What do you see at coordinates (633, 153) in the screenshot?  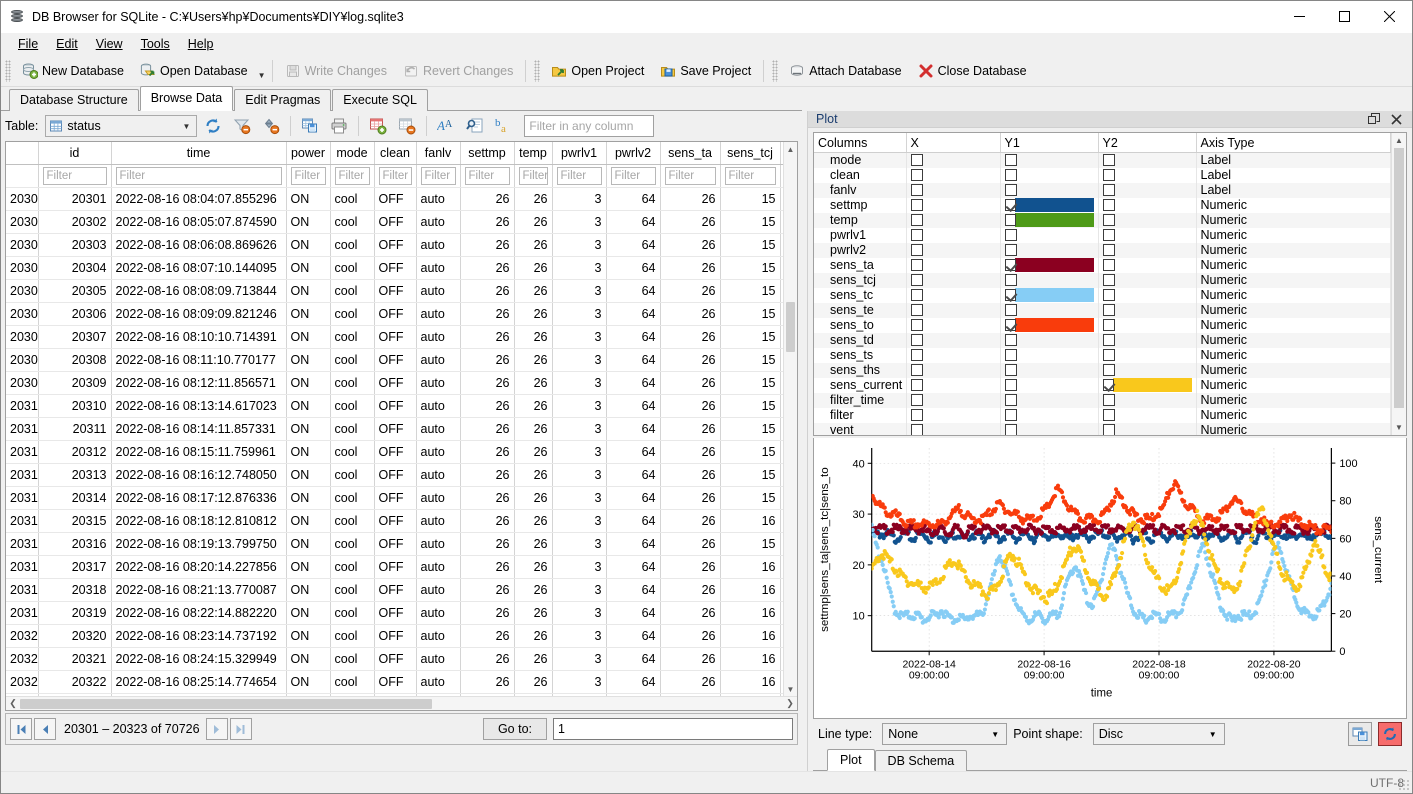 I see `col-header-pwrlv2: pwrlv2` at bounding box center [633, 153].